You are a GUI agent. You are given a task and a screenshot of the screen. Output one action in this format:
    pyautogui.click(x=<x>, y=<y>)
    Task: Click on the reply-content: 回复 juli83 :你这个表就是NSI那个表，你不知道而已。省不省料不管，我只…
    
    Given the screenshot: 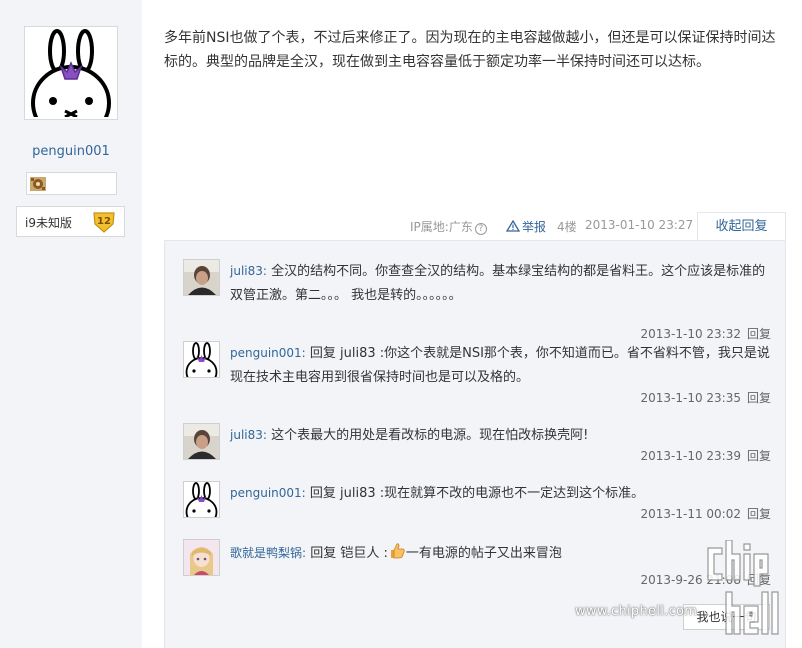 What is the action you would take?
    pyautogui.click(x=500, y=365)
    